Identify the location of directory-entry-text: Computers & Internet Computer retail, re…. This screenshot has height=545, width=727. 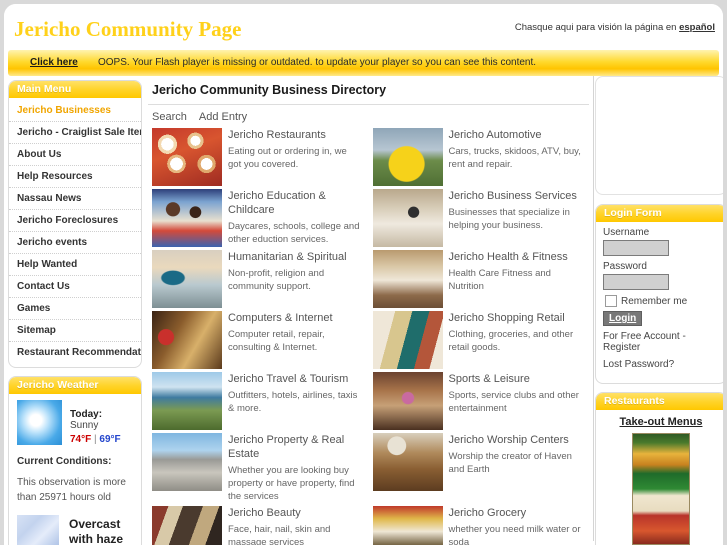
(295, 332).